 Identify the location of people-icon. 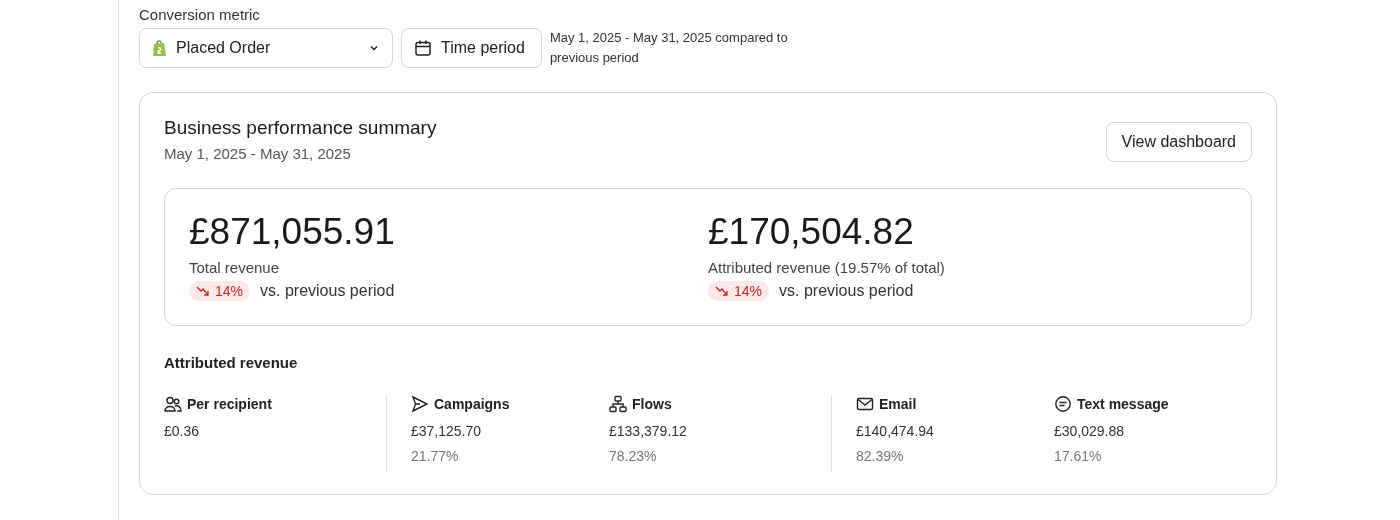
(173, 404).